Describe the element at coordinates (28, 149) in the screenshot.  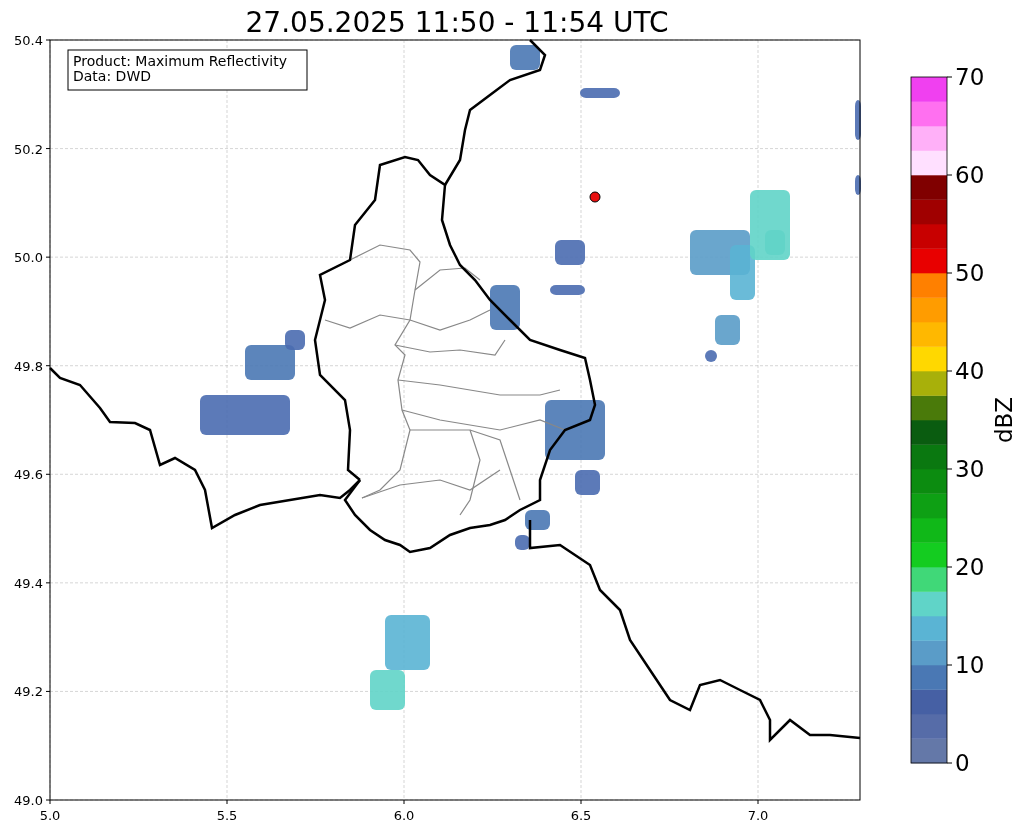
I see `axis-tick-label: 50.2` at that location.